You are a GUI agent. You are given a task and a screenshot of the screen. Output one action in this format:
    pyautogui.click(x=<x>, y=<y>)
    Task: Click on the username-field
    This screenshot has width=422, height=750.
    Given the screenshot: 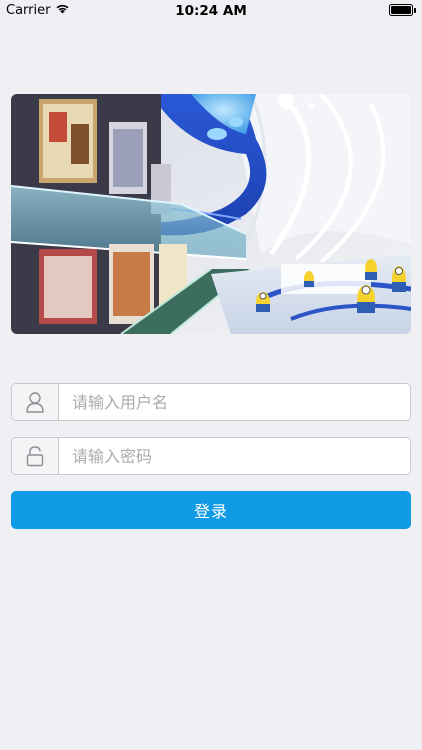 What is the action you would take?
    pyautogui.click(x=211, y=402)
    